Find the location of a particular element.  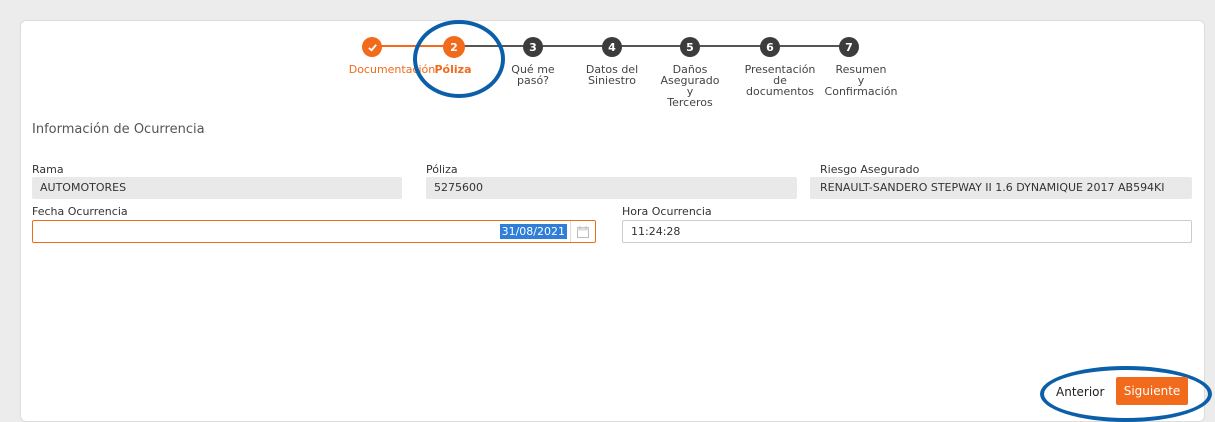

fecha-input: 31/08/2021 is located at coordinates (314, 231).